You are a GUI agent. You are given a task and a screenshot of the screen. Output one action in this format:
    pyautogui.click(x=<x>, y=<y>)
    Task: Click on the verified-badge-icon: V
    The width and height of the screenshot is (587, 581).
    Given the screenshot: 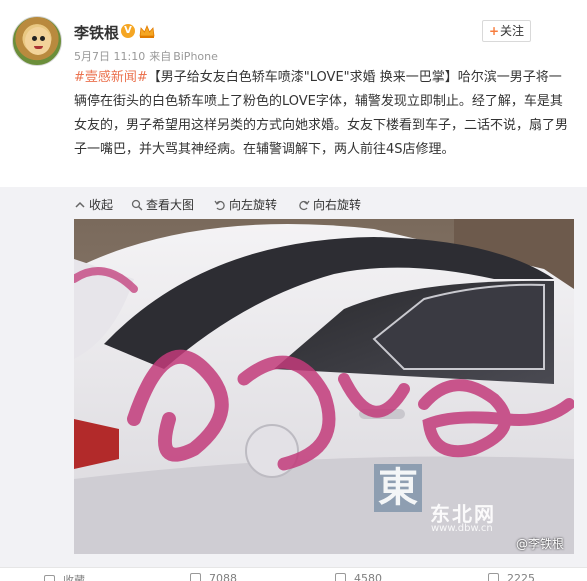 What is the action you would take?
    pyautogui.click(x=128, y=31)
    